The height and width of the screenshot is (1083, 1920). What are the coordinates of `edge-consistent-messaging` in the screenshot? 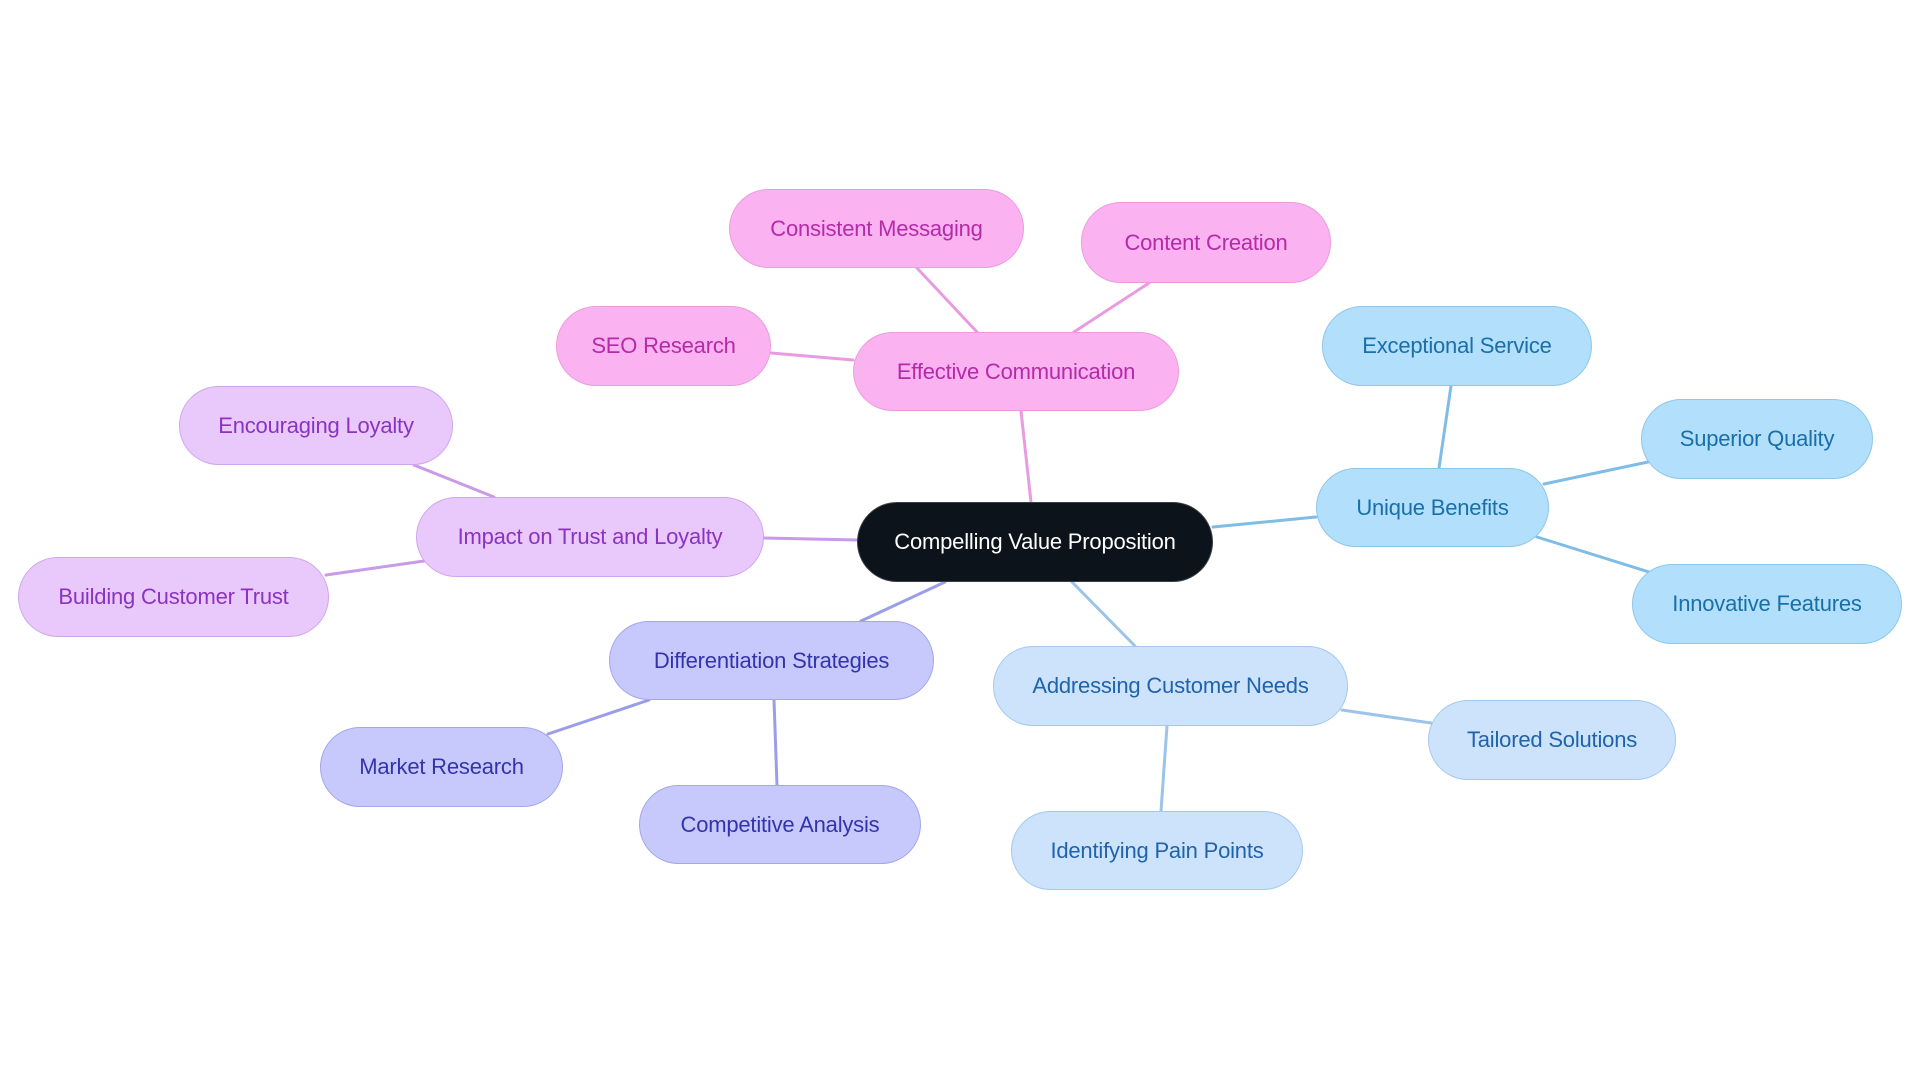 It's located at (947, 300).